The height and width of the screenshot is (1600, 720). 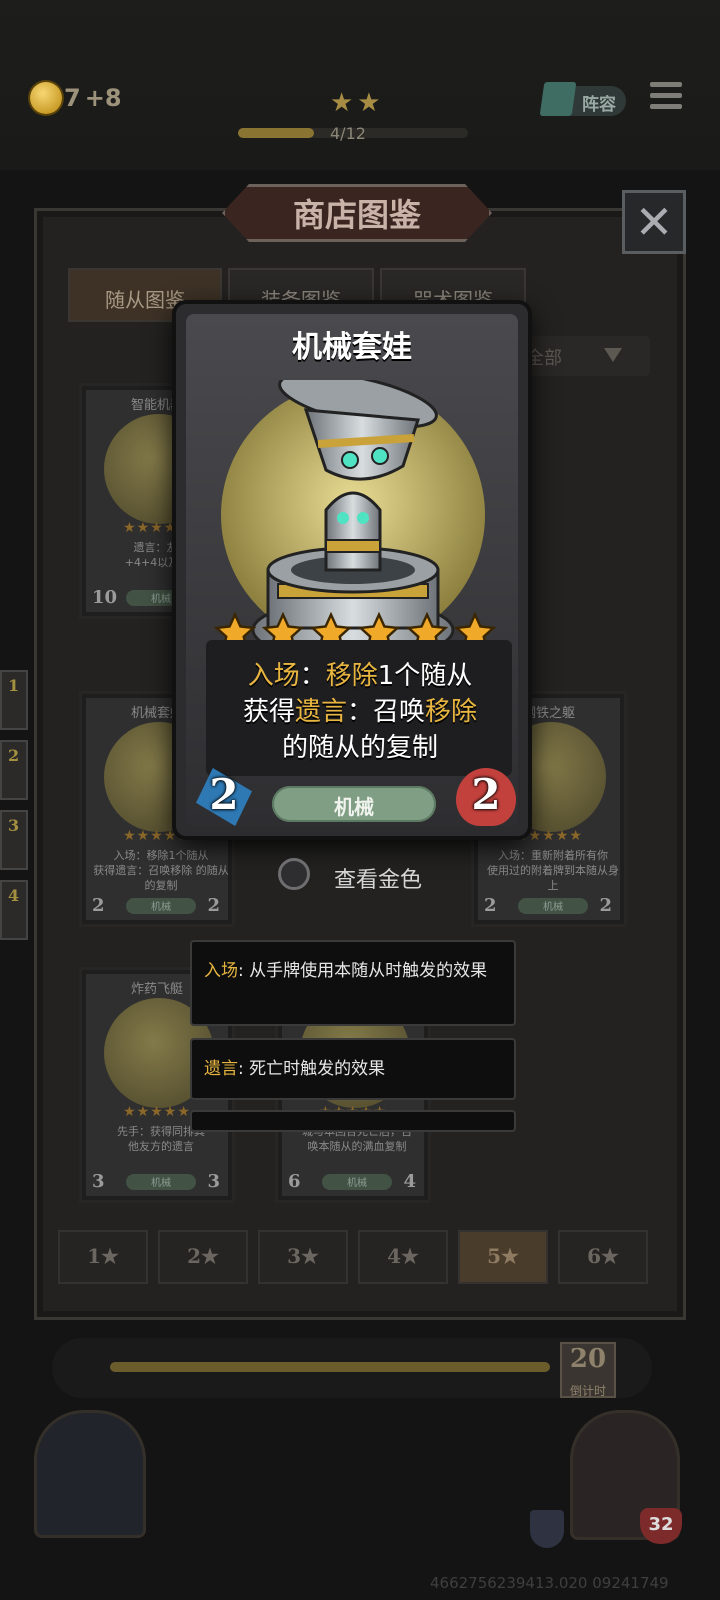 I want to click on star-tab-6: 6★, so click(x=603, y=1257).